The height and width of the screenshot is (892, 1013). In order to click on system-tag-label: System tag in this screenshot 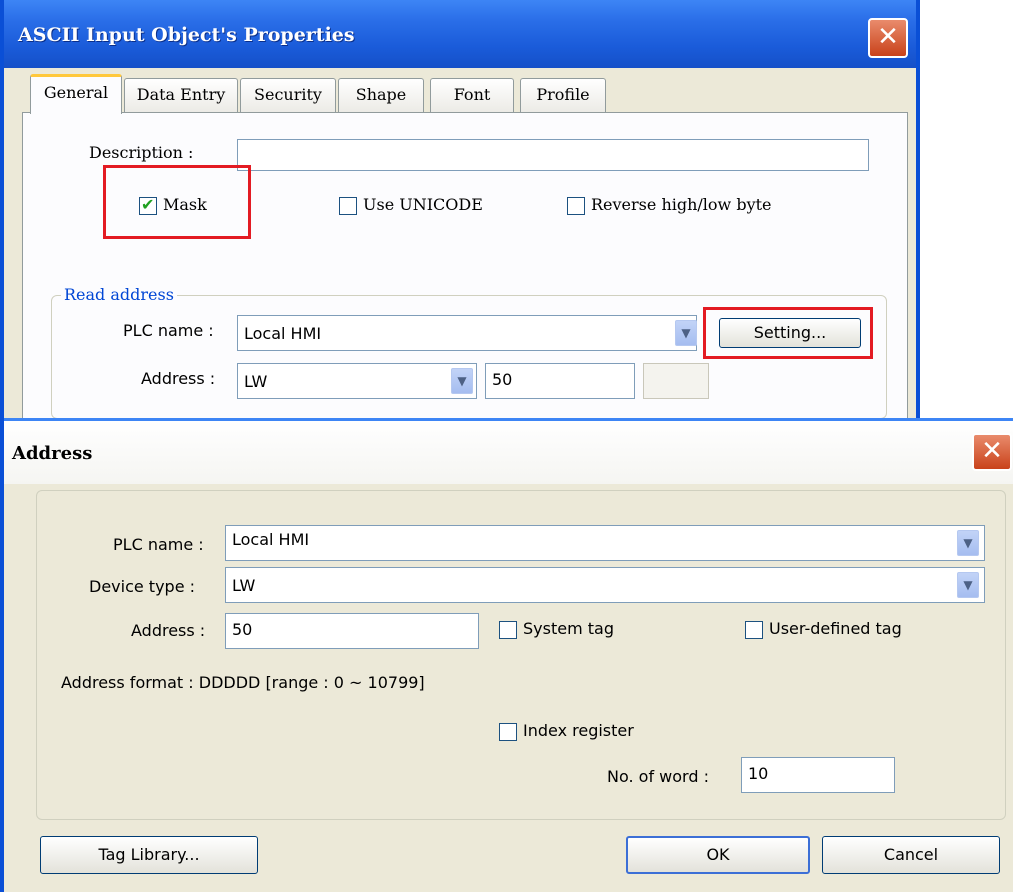, I will do `click(568, 628)`.